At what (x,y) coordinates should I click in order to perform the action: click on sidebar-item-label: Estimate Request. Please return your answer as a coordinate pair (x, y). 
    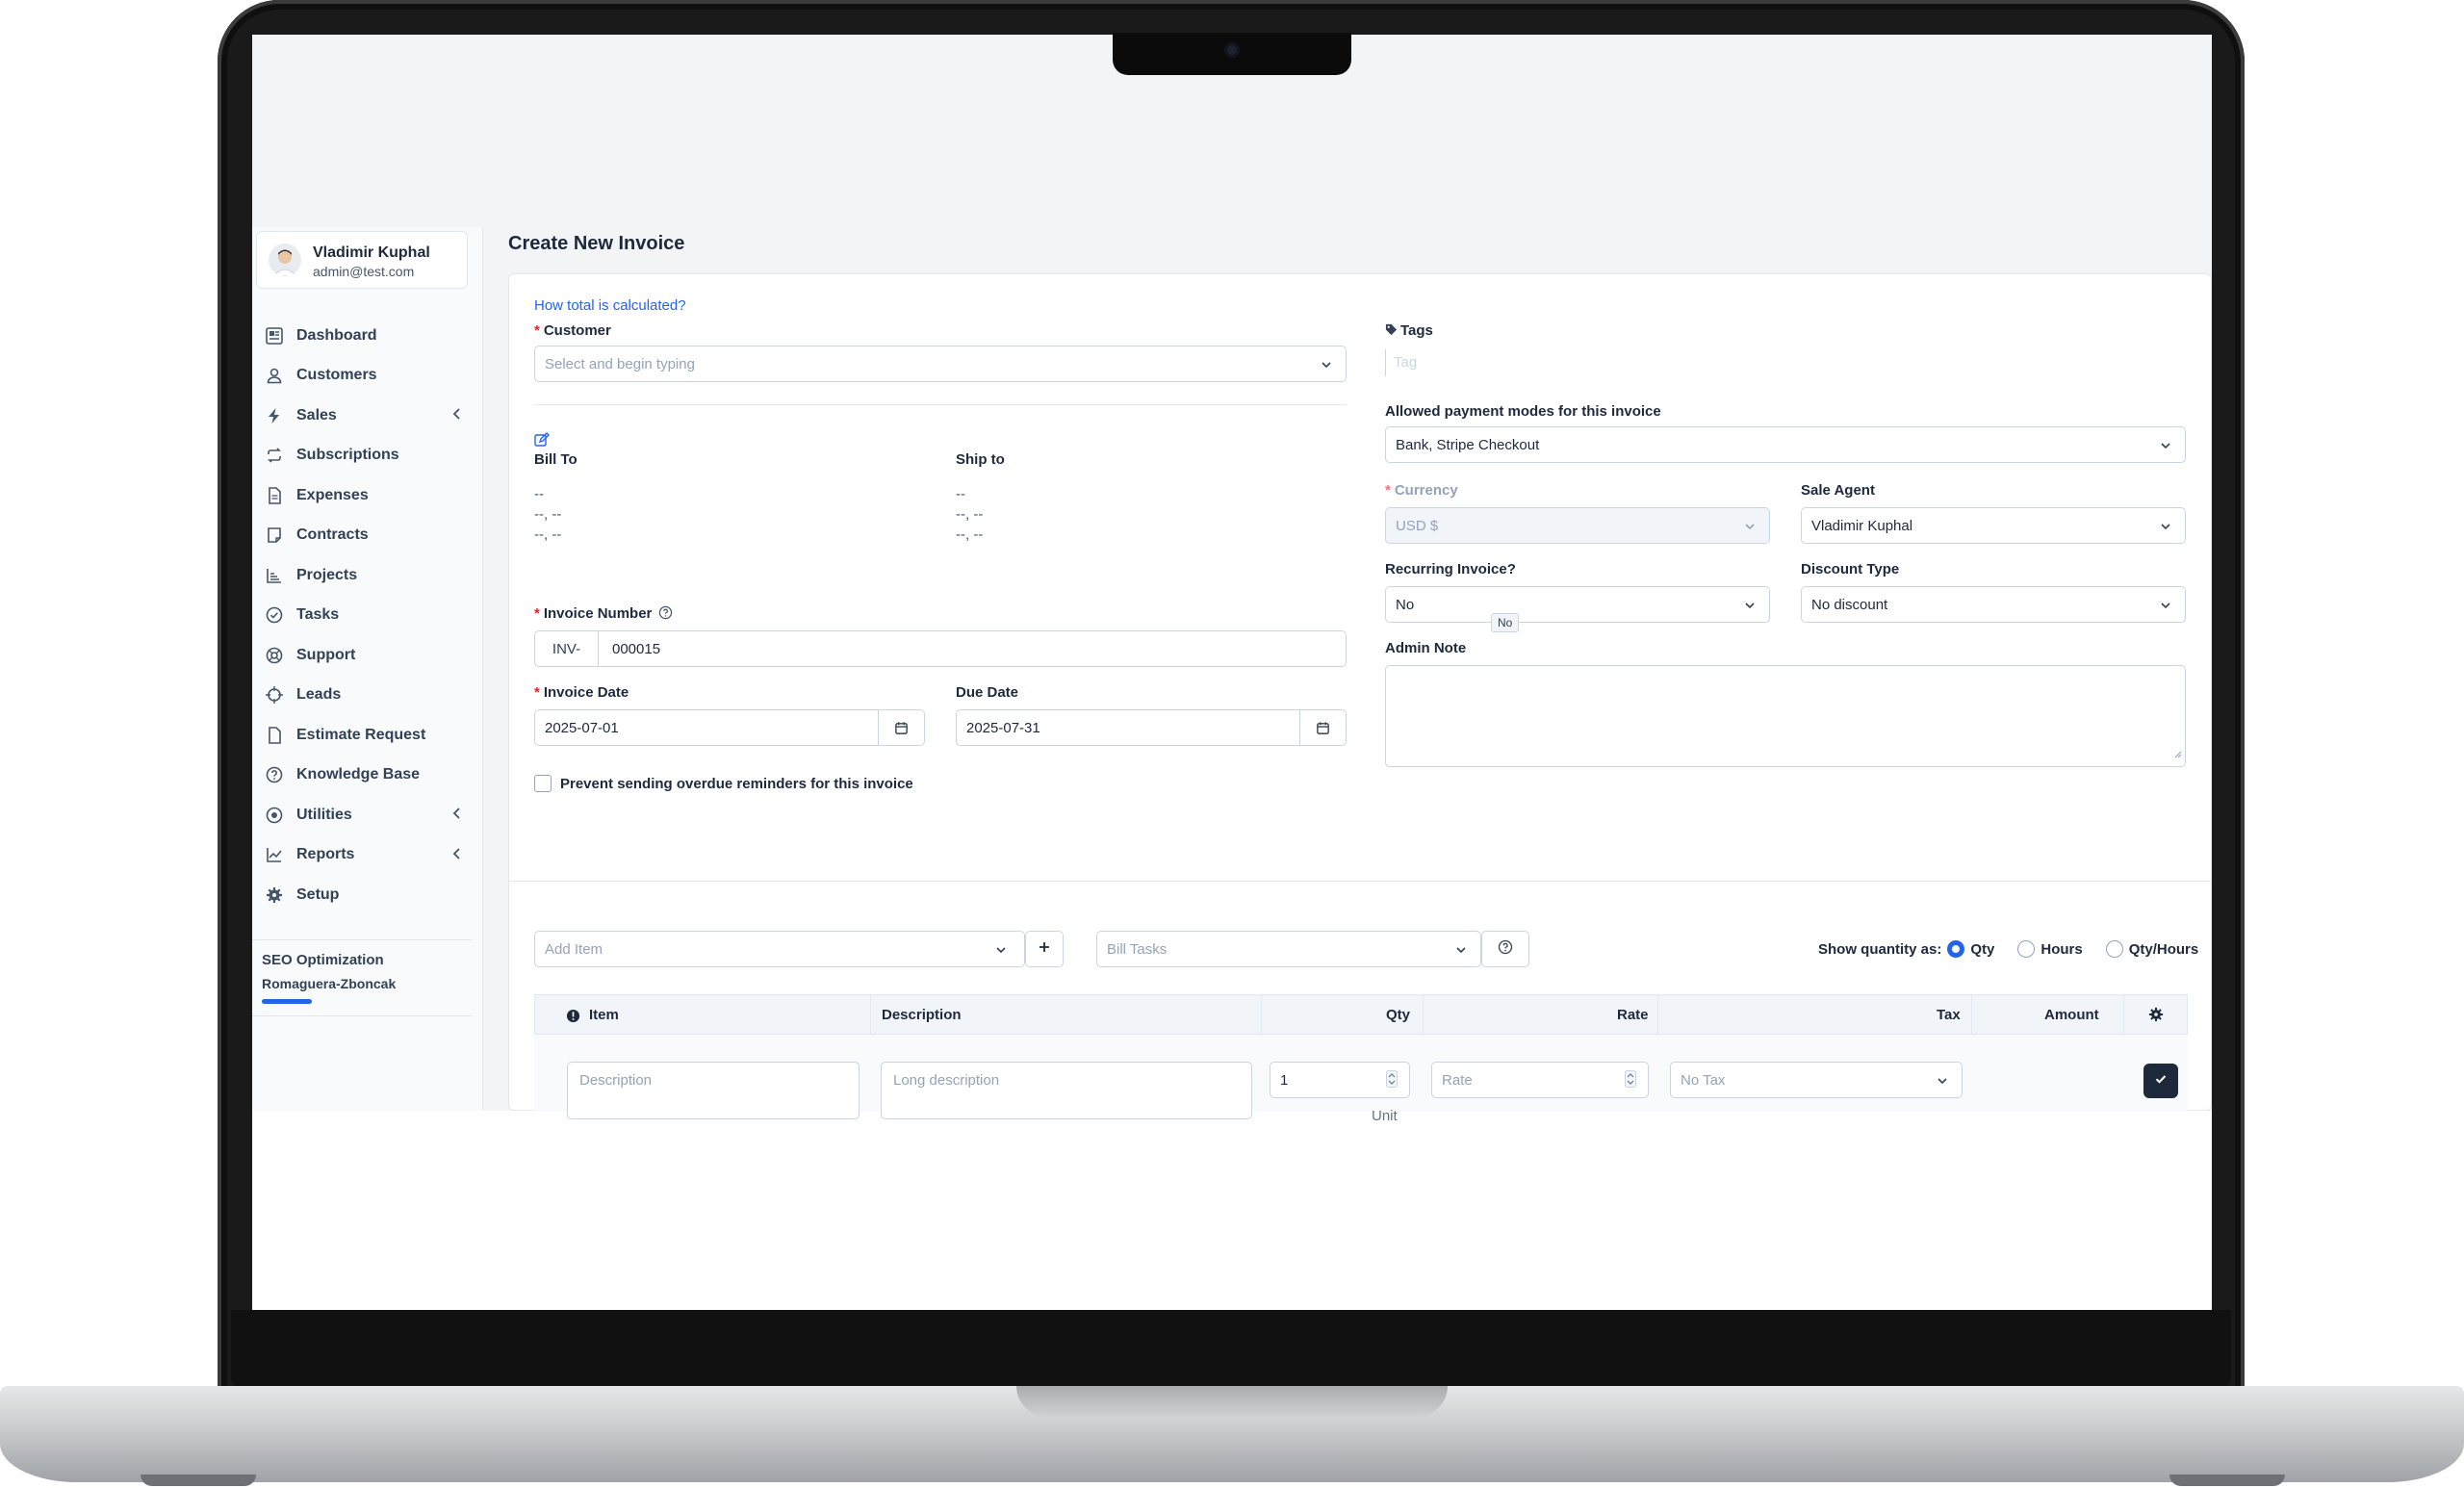
    Looking at the image, I should click on (361, 735).